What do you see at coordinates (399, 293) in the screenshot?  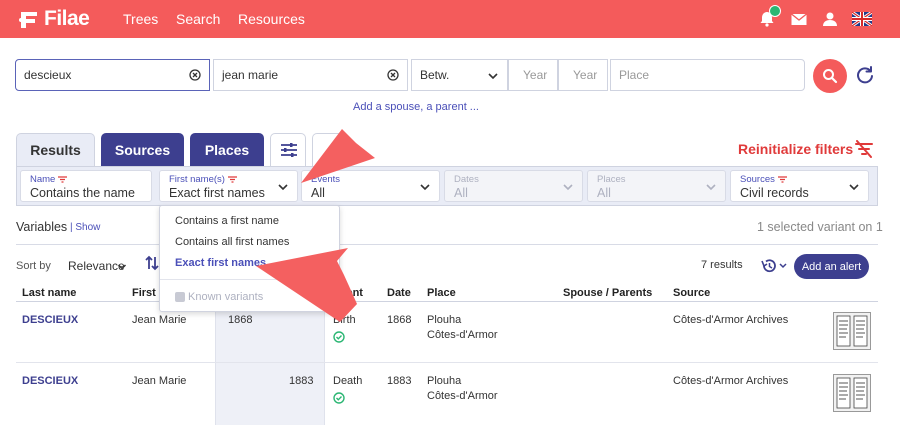 I see `col-date: Date` at bounding box center [399, 293].